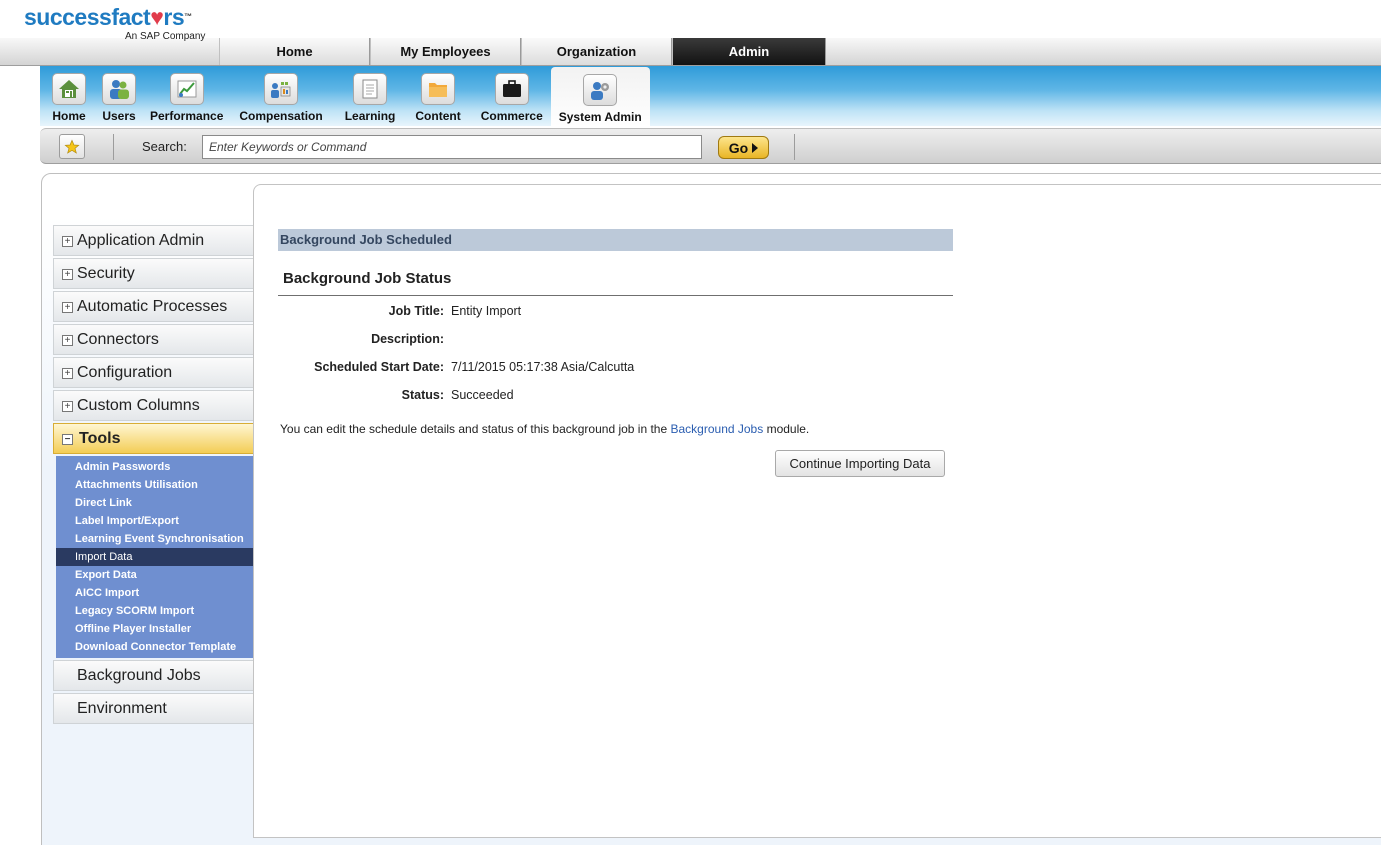  I want to click on nav-application-admin: + Application Admin, so click(153, 240).